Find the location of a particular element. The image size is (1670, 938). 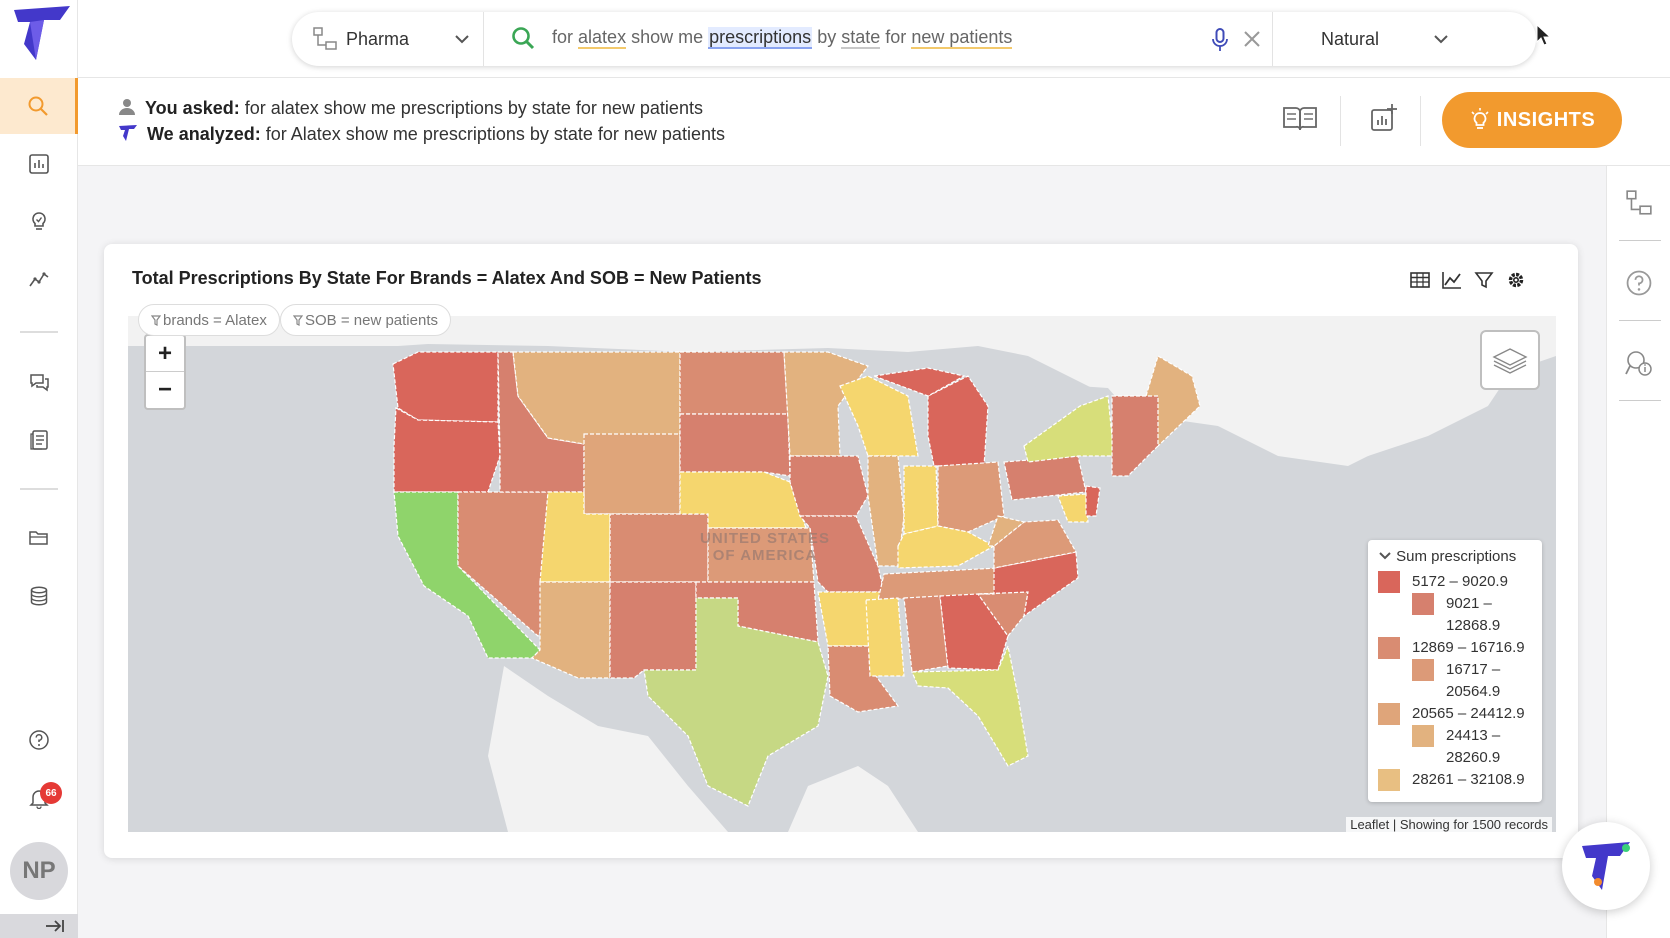

legend-item: 24413 – 28260.9 is located at coordinates (1455, 747).